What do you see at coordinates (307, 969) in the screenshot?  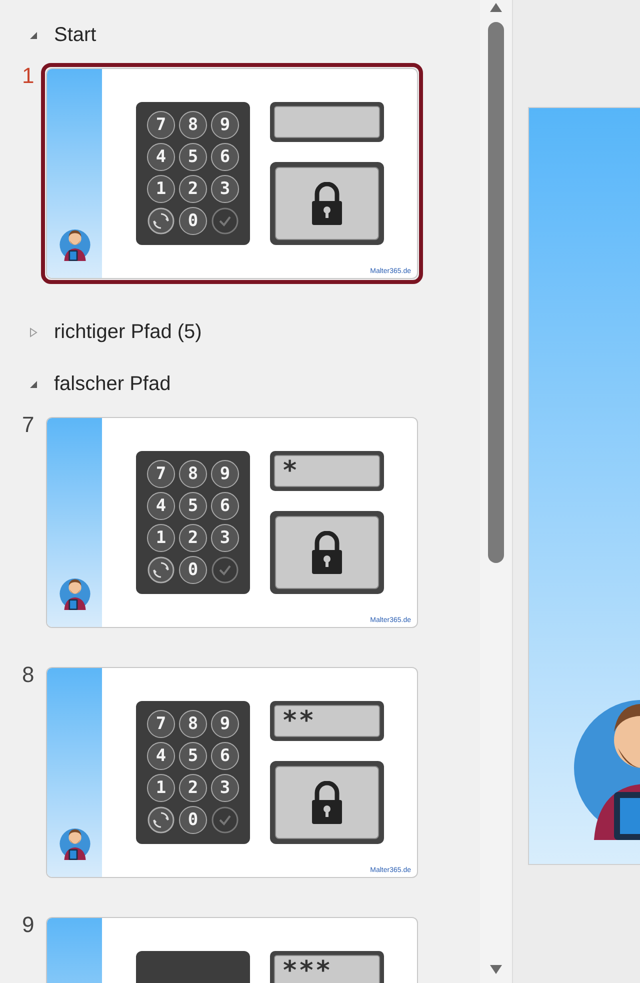 I see `code-text: ***` at bounding box center [307, 969].